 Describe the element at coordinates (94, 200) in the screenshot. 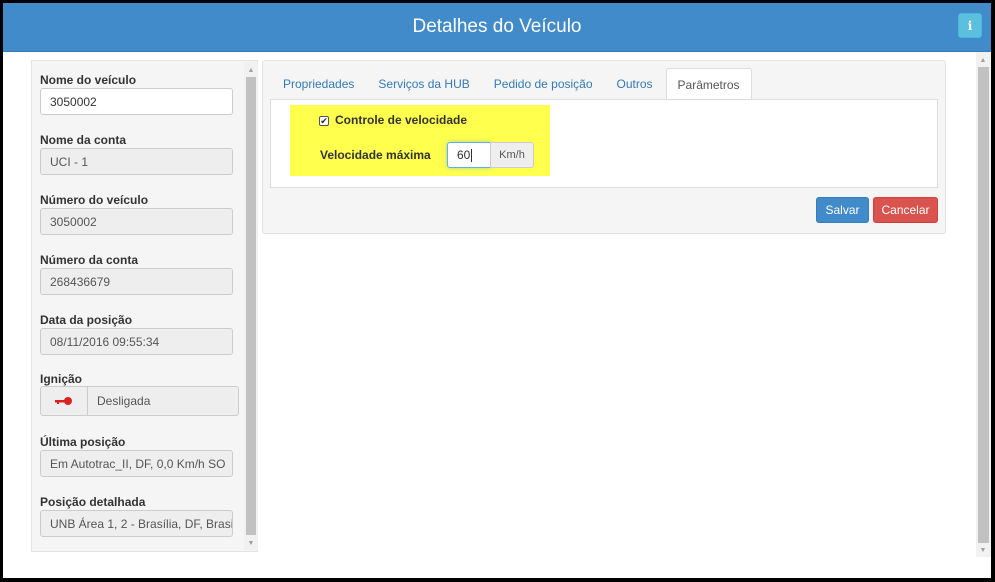

I see `vehicle-number-label: Número do veículo` at that location.